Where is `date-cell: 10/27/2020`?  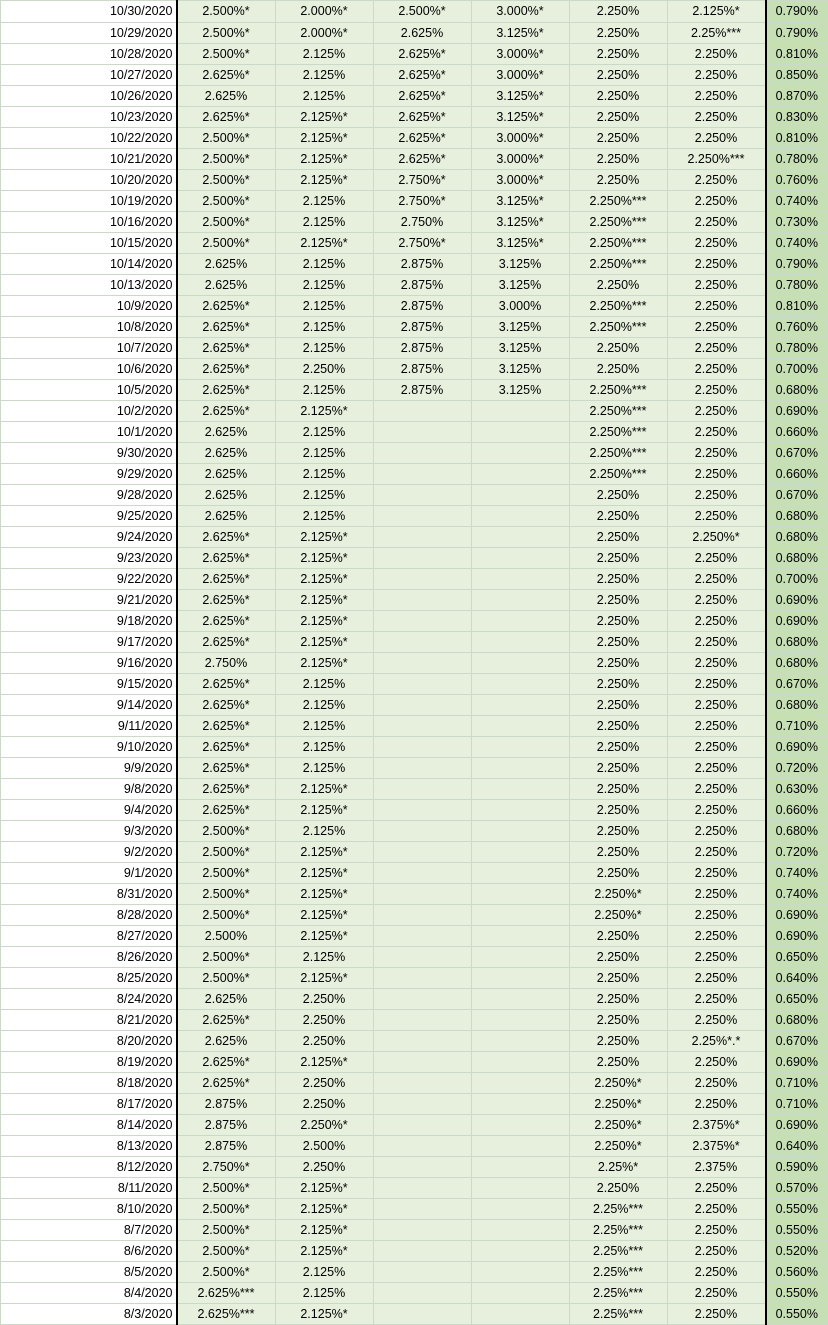
date-cell: 10/27/2020 is located at coordinates (89, 75).